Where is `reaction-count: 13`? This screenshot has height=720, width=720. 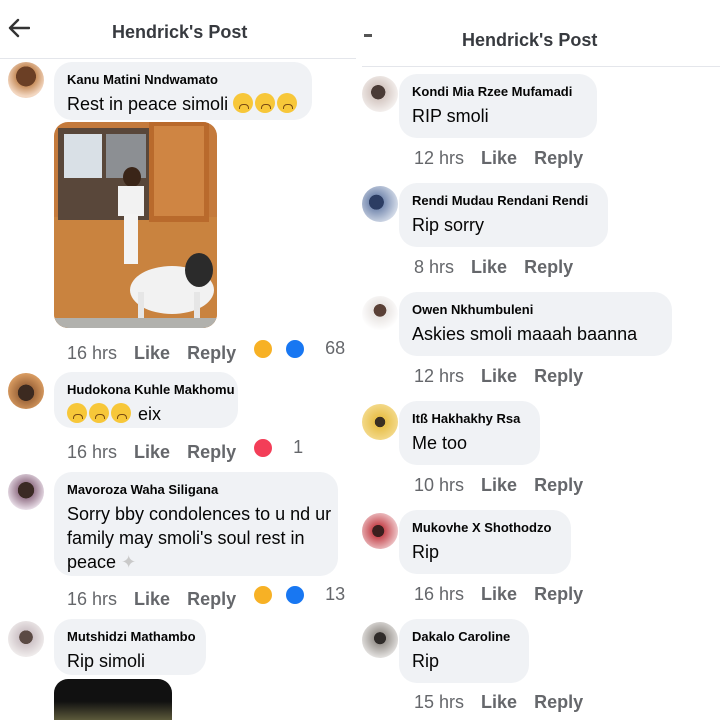
reaction-count: 13 is located at coordinates (335, 594).